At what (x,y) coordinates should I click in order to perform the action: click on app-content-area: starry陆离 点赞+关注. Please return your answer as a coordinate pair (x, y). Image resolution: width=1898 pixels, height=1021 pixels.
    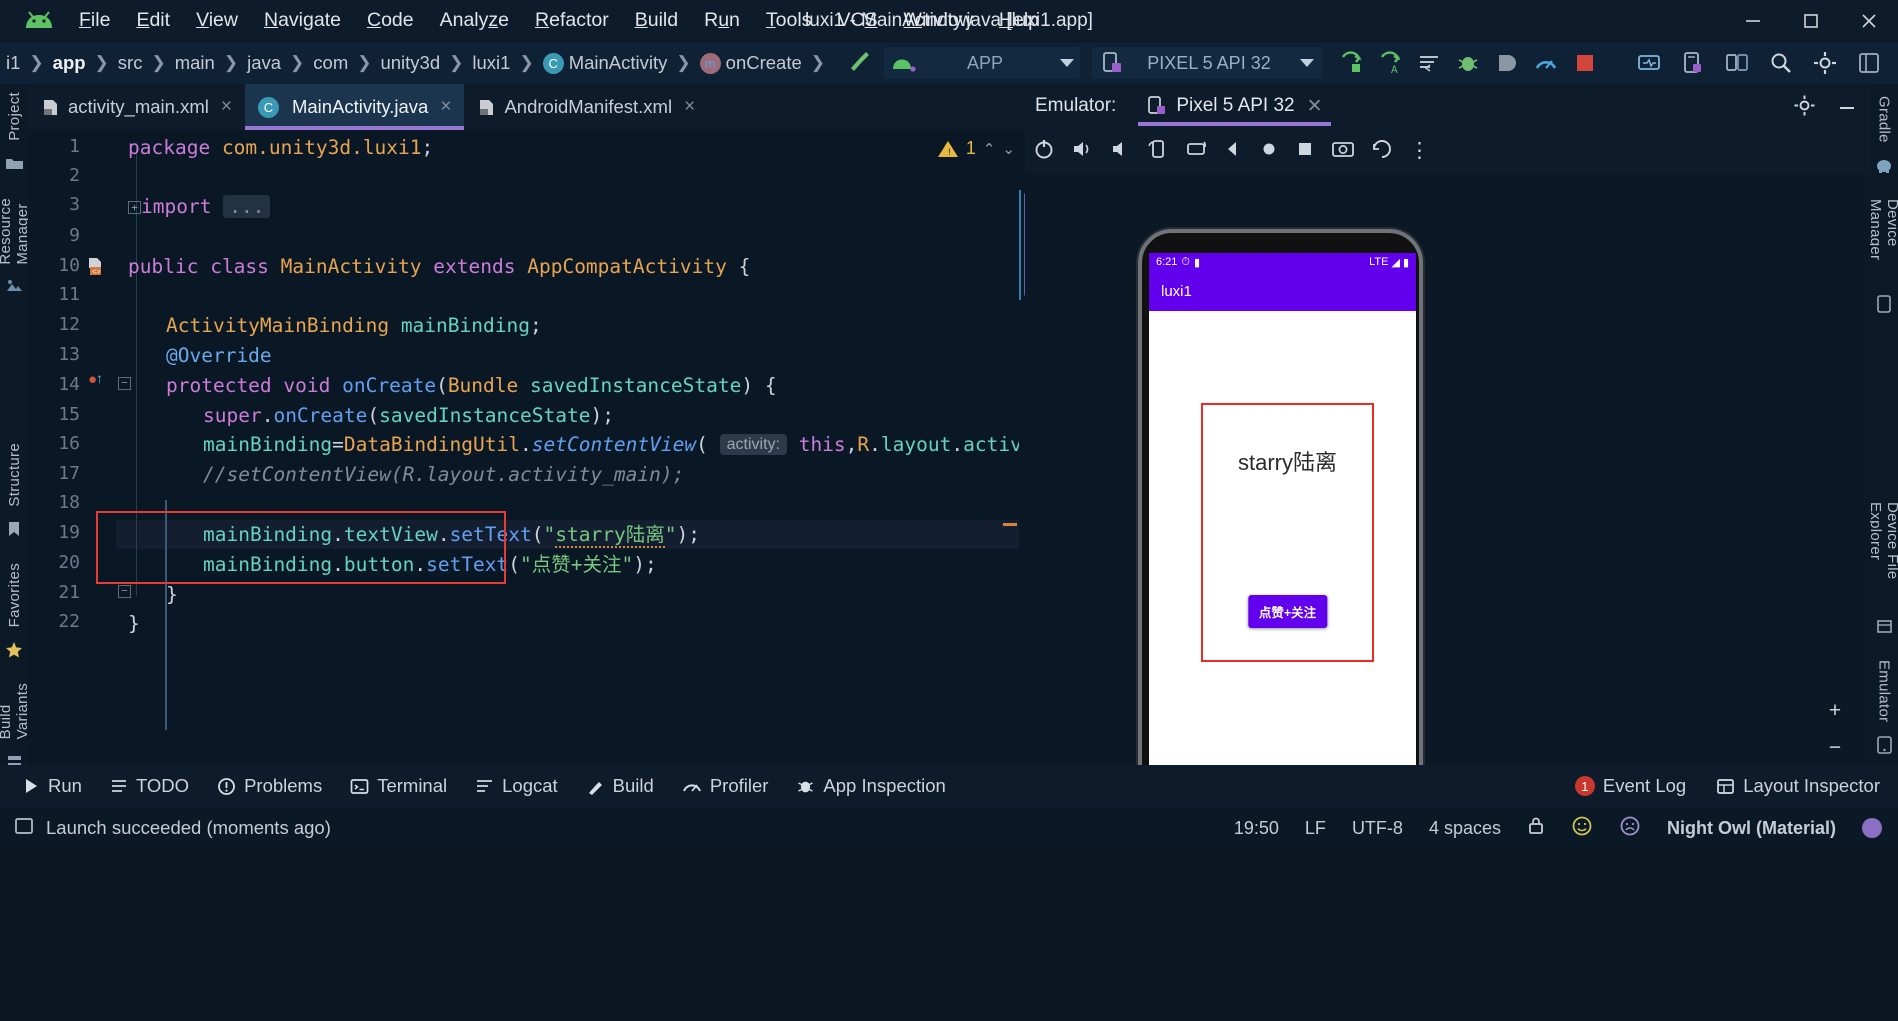
    Looking at the image, I should click on (1282, 574).